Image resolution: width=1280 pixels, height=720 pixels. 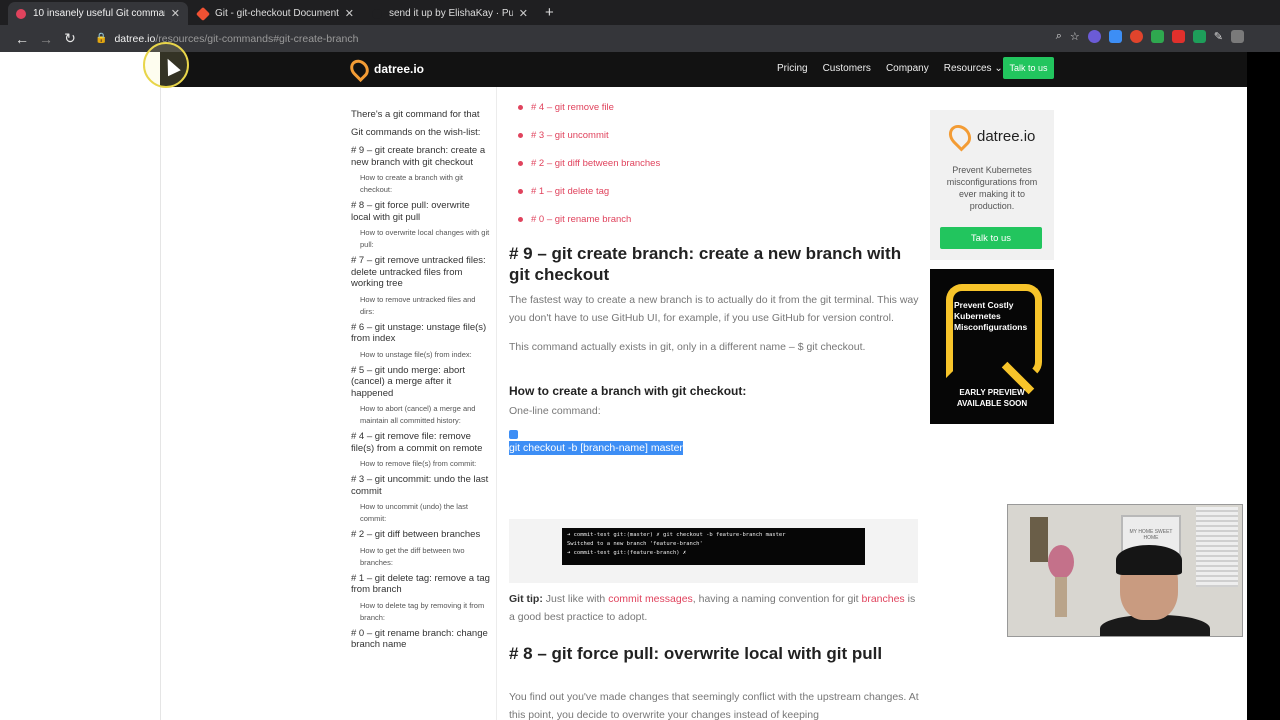 I want to click on toc-sub-4: How to remove file(s) from commit:, so click(x=421, y=464).